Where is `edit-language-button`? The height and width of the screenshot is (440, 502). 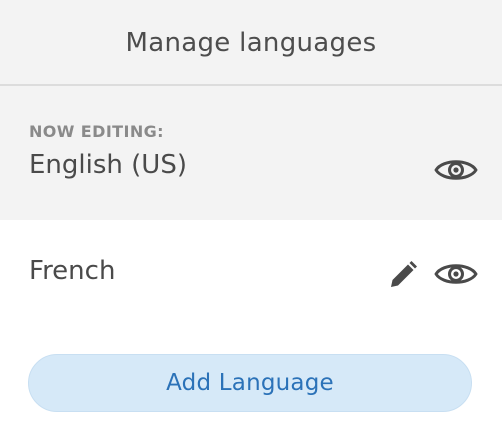 edit-language-button is located at coordinates (403, 275).